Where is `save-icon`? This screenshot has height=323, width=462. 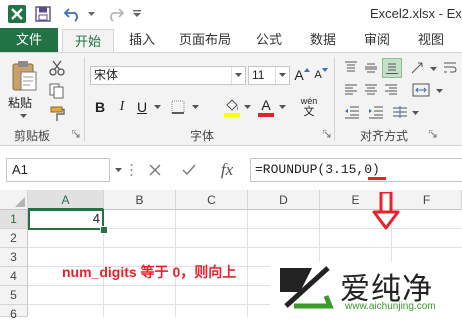
save-icon is located at coordinates (43, 14).